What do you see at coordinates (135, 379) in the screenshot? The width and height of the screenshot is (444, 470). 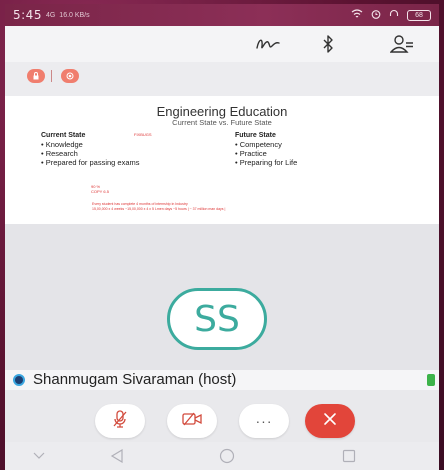 I see `participant-name: Shanmugam Sivaraman (host)` at bounding box center [135, 379].